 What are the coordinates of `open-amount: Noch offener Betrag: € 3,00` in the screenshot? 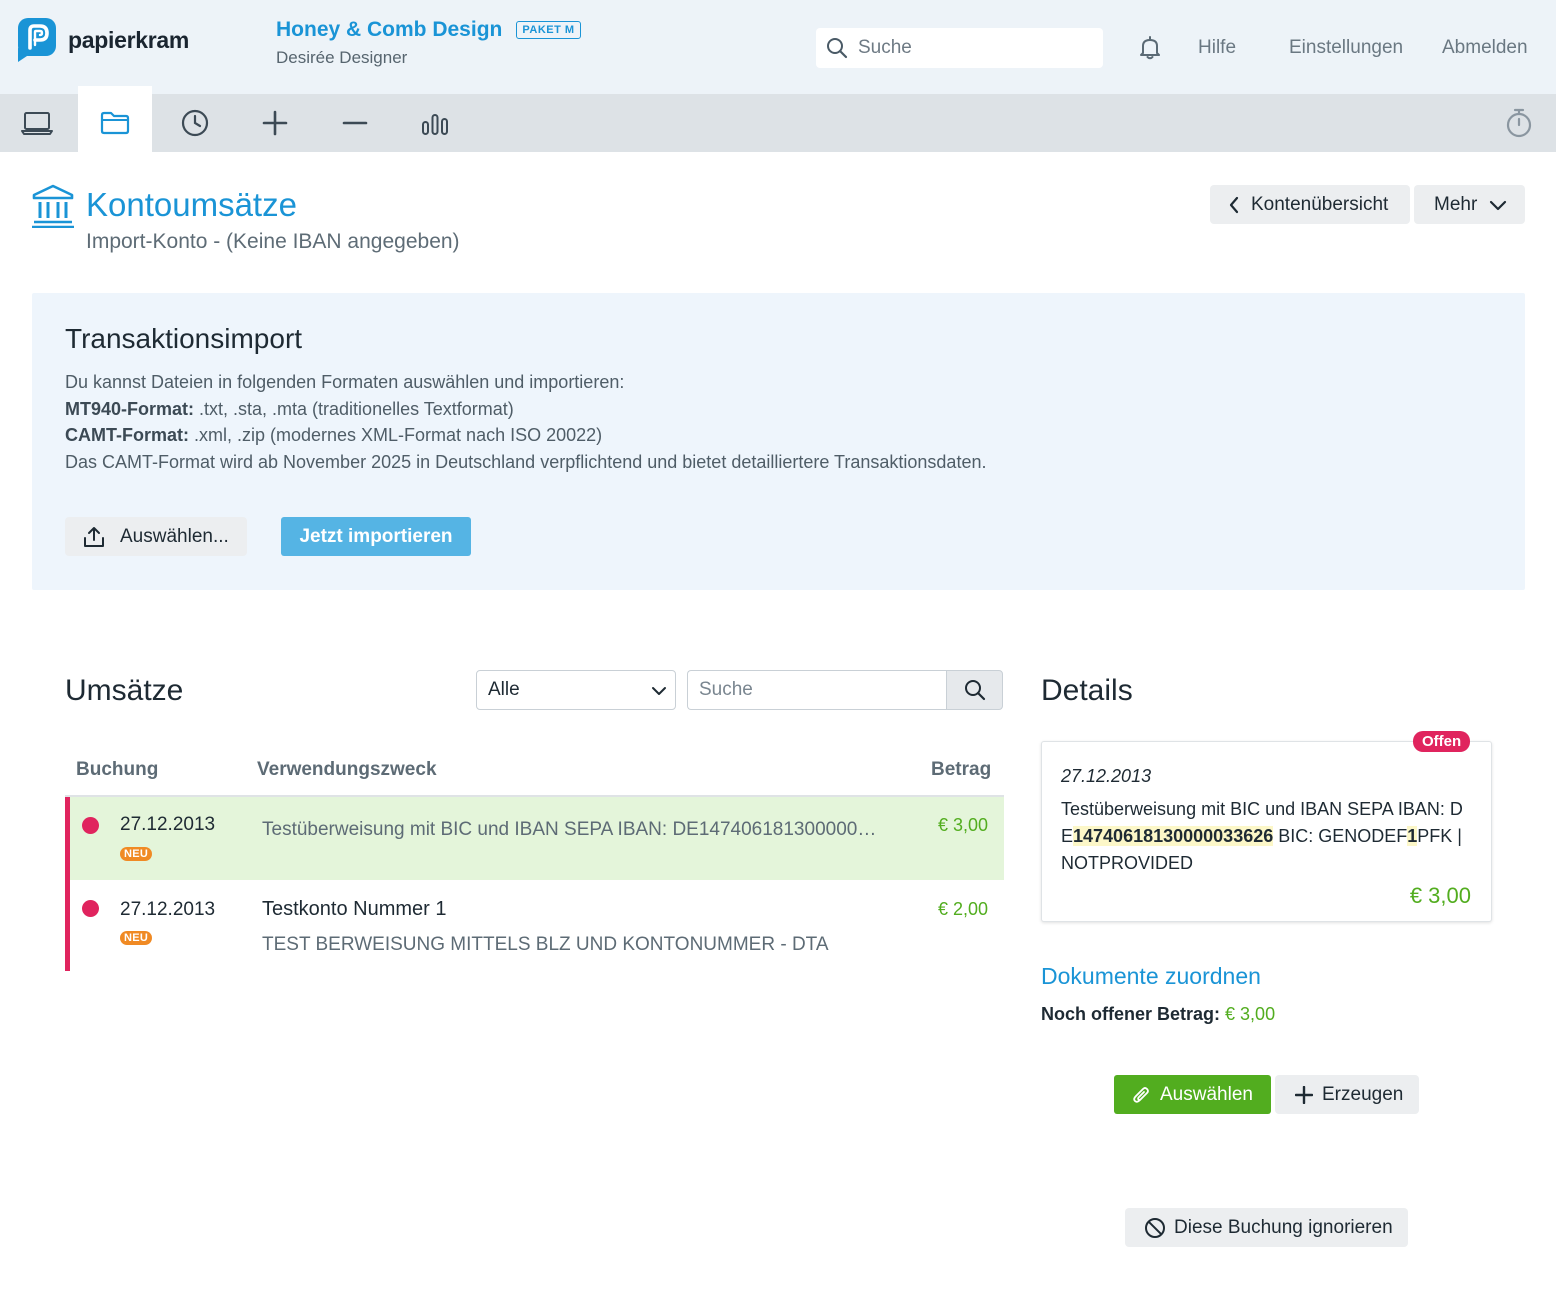 It's located at (1158, 1014).